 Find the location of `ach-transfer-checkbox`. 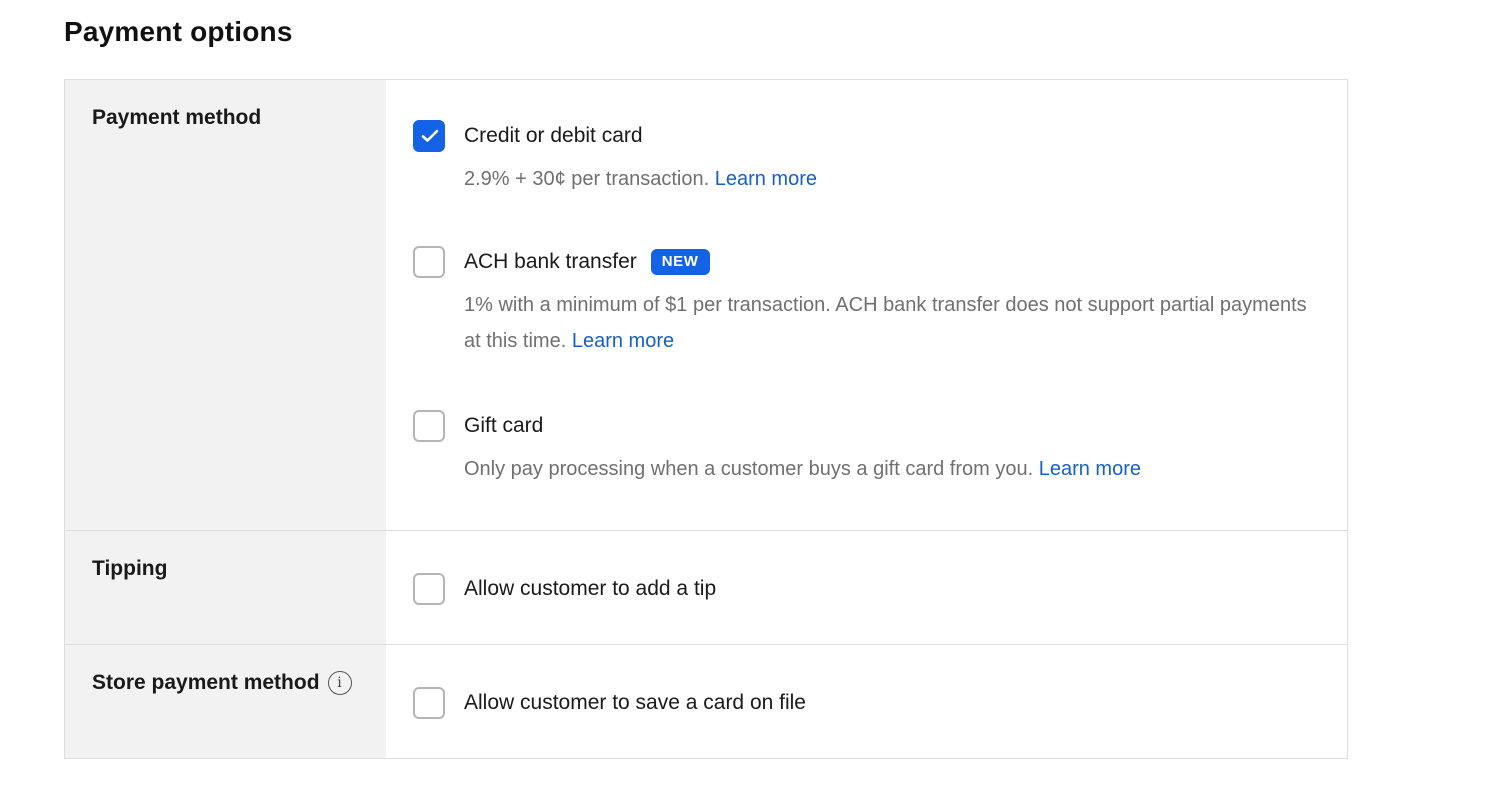

ach-transfer-checkbox is located at coordinates (429, 262).